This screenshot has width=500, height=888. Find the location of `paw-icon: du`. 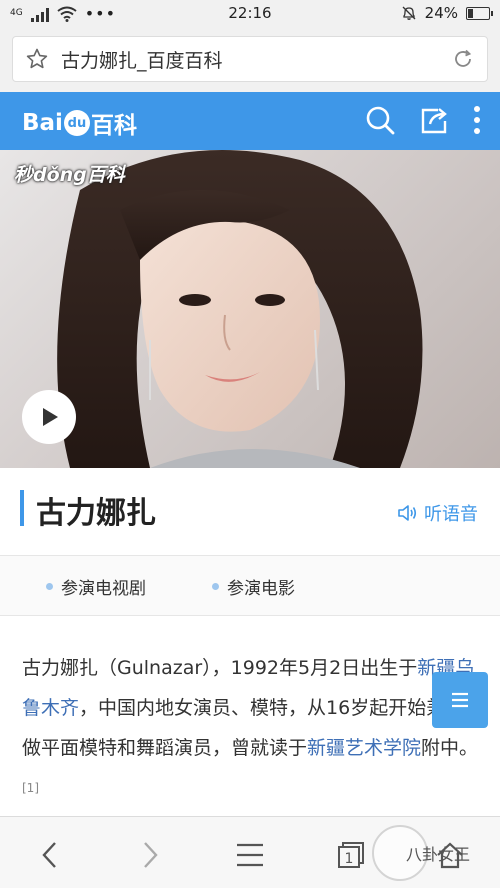

paw-icon: du is located at coordinates (76, 123).